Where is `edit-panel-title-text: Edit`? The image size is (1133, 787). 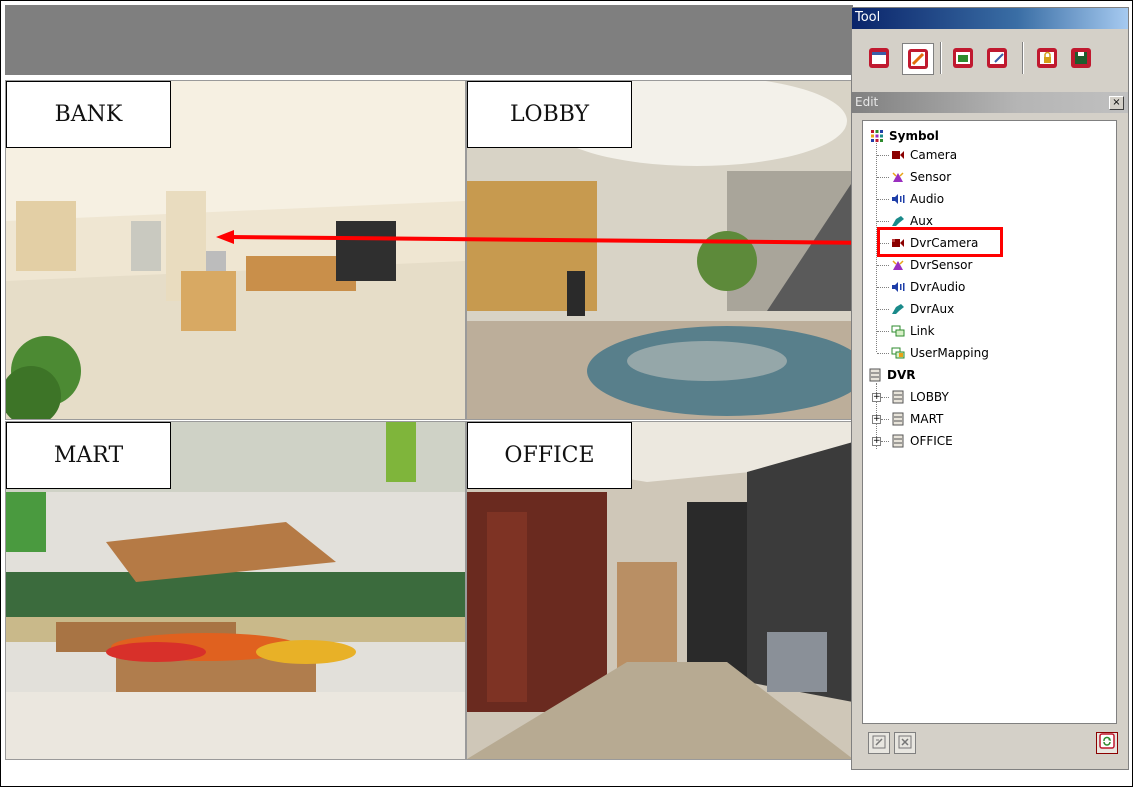
edit-panel-title-text: Edit is located at coordinates (867, 102).